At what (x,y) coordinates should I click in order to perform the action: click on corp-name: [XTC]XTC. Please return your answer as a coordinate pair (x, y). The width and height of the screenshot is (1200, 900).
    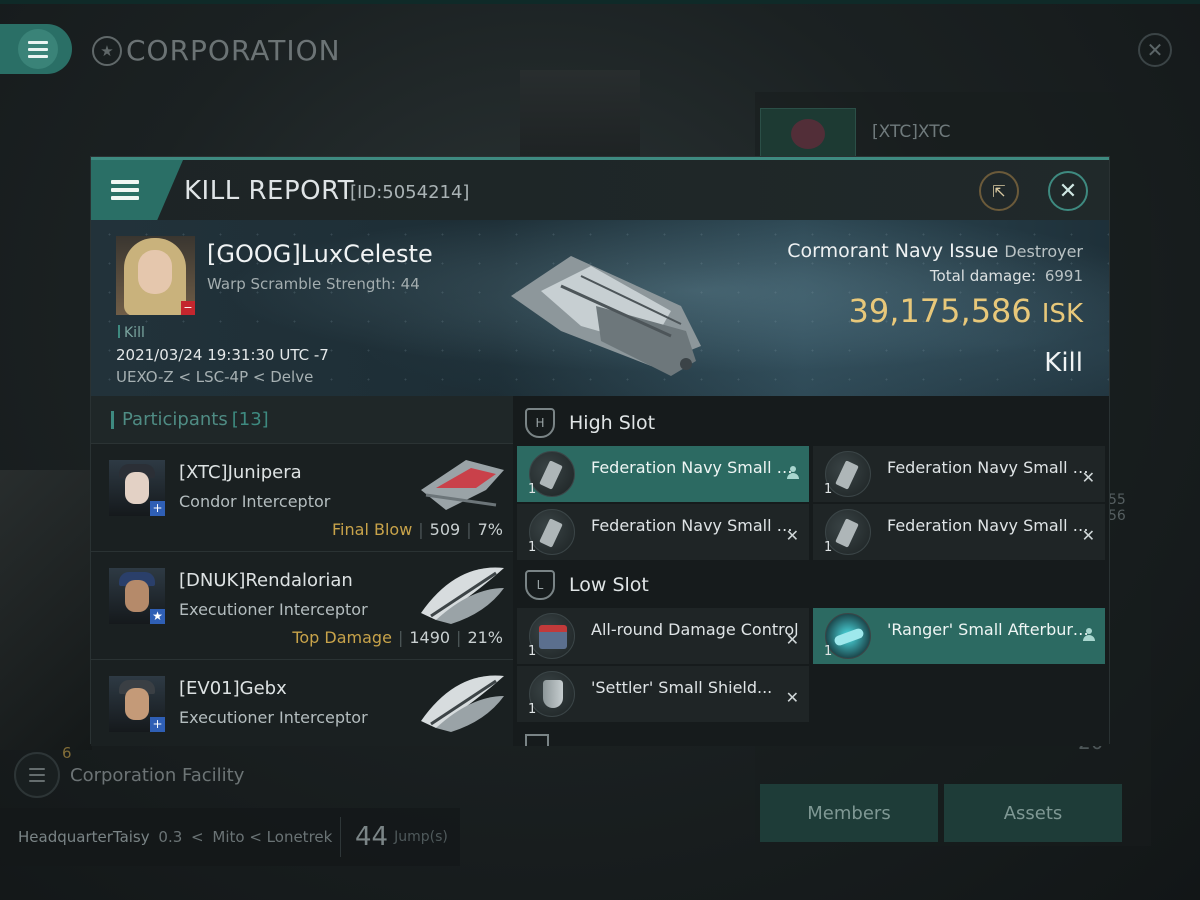
    Looking at the image, I should click on (911, 132).